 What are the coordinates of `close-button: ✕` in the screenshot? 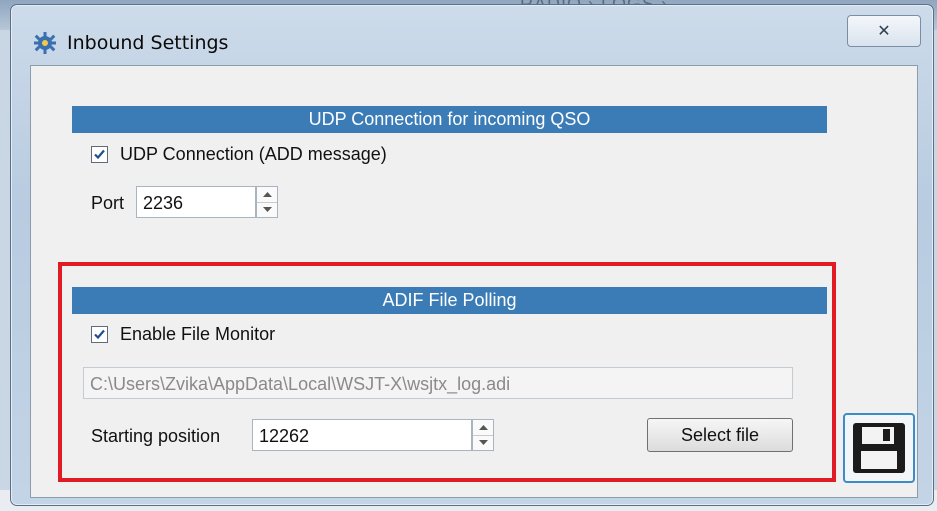 It's located at (884, 31).